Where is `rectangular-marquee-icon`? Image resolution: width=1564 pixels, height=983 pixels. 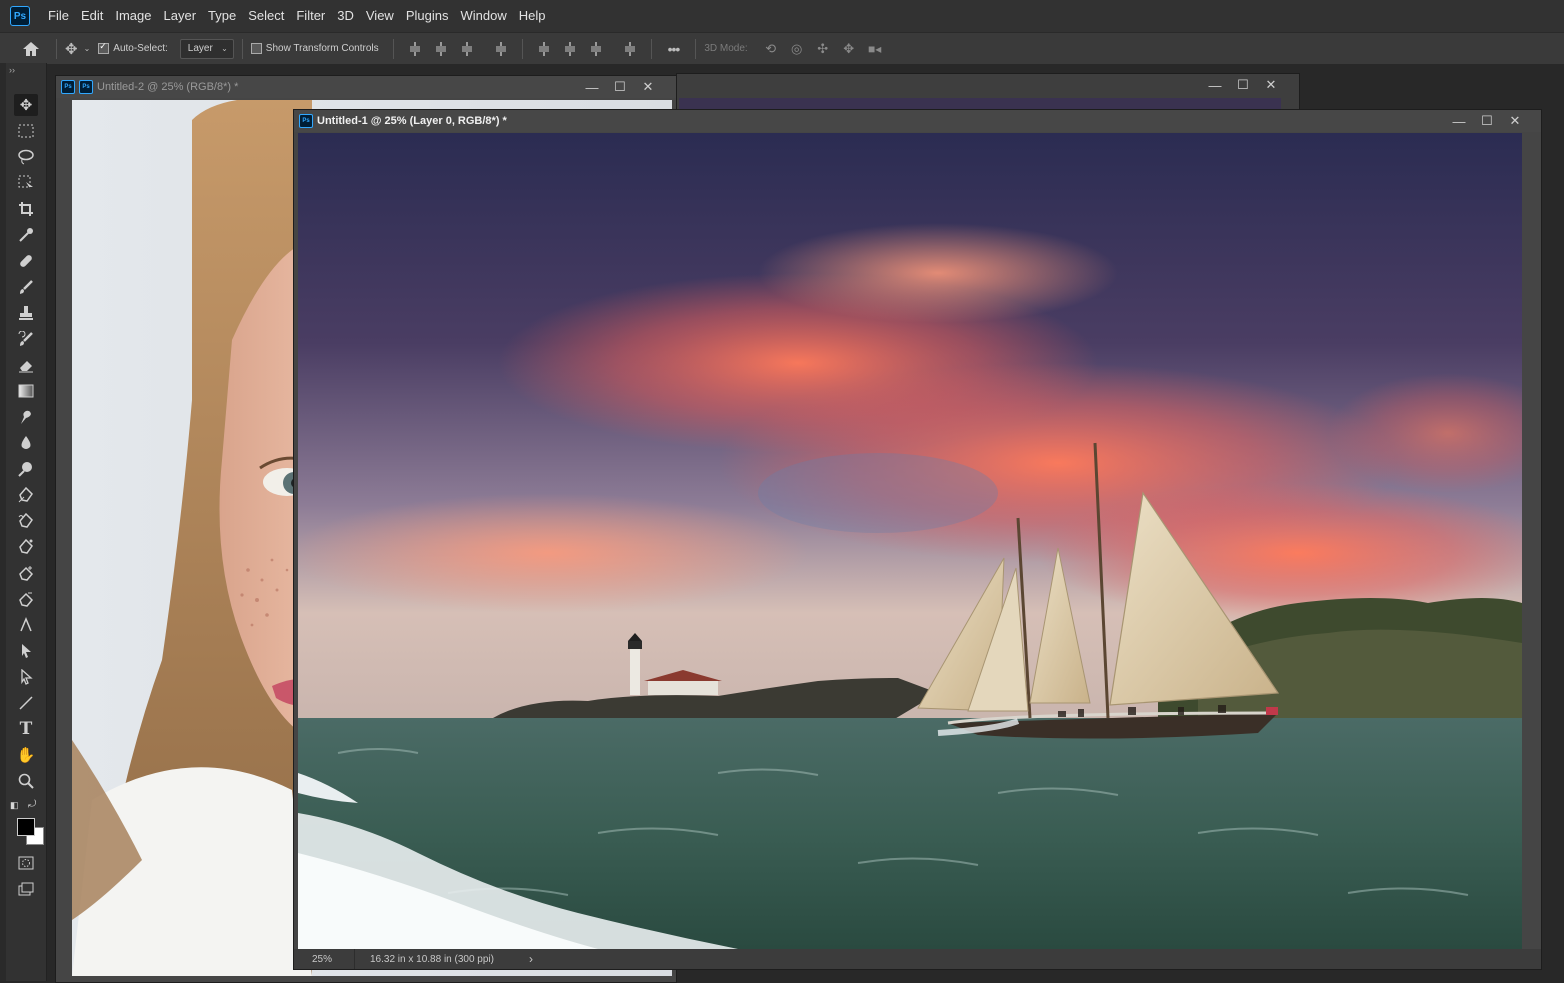 rectangular-marquee-icon is located at coordinates (26, 131).